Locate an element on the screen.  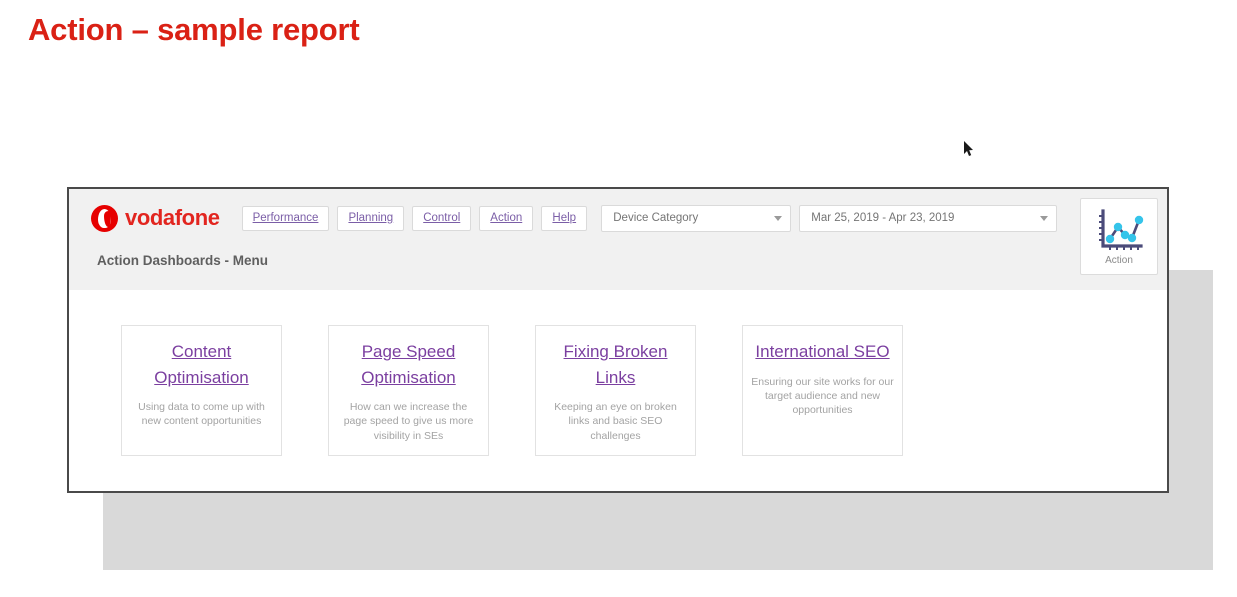
nav-button-help: Help is located at coordinates (564, 218).